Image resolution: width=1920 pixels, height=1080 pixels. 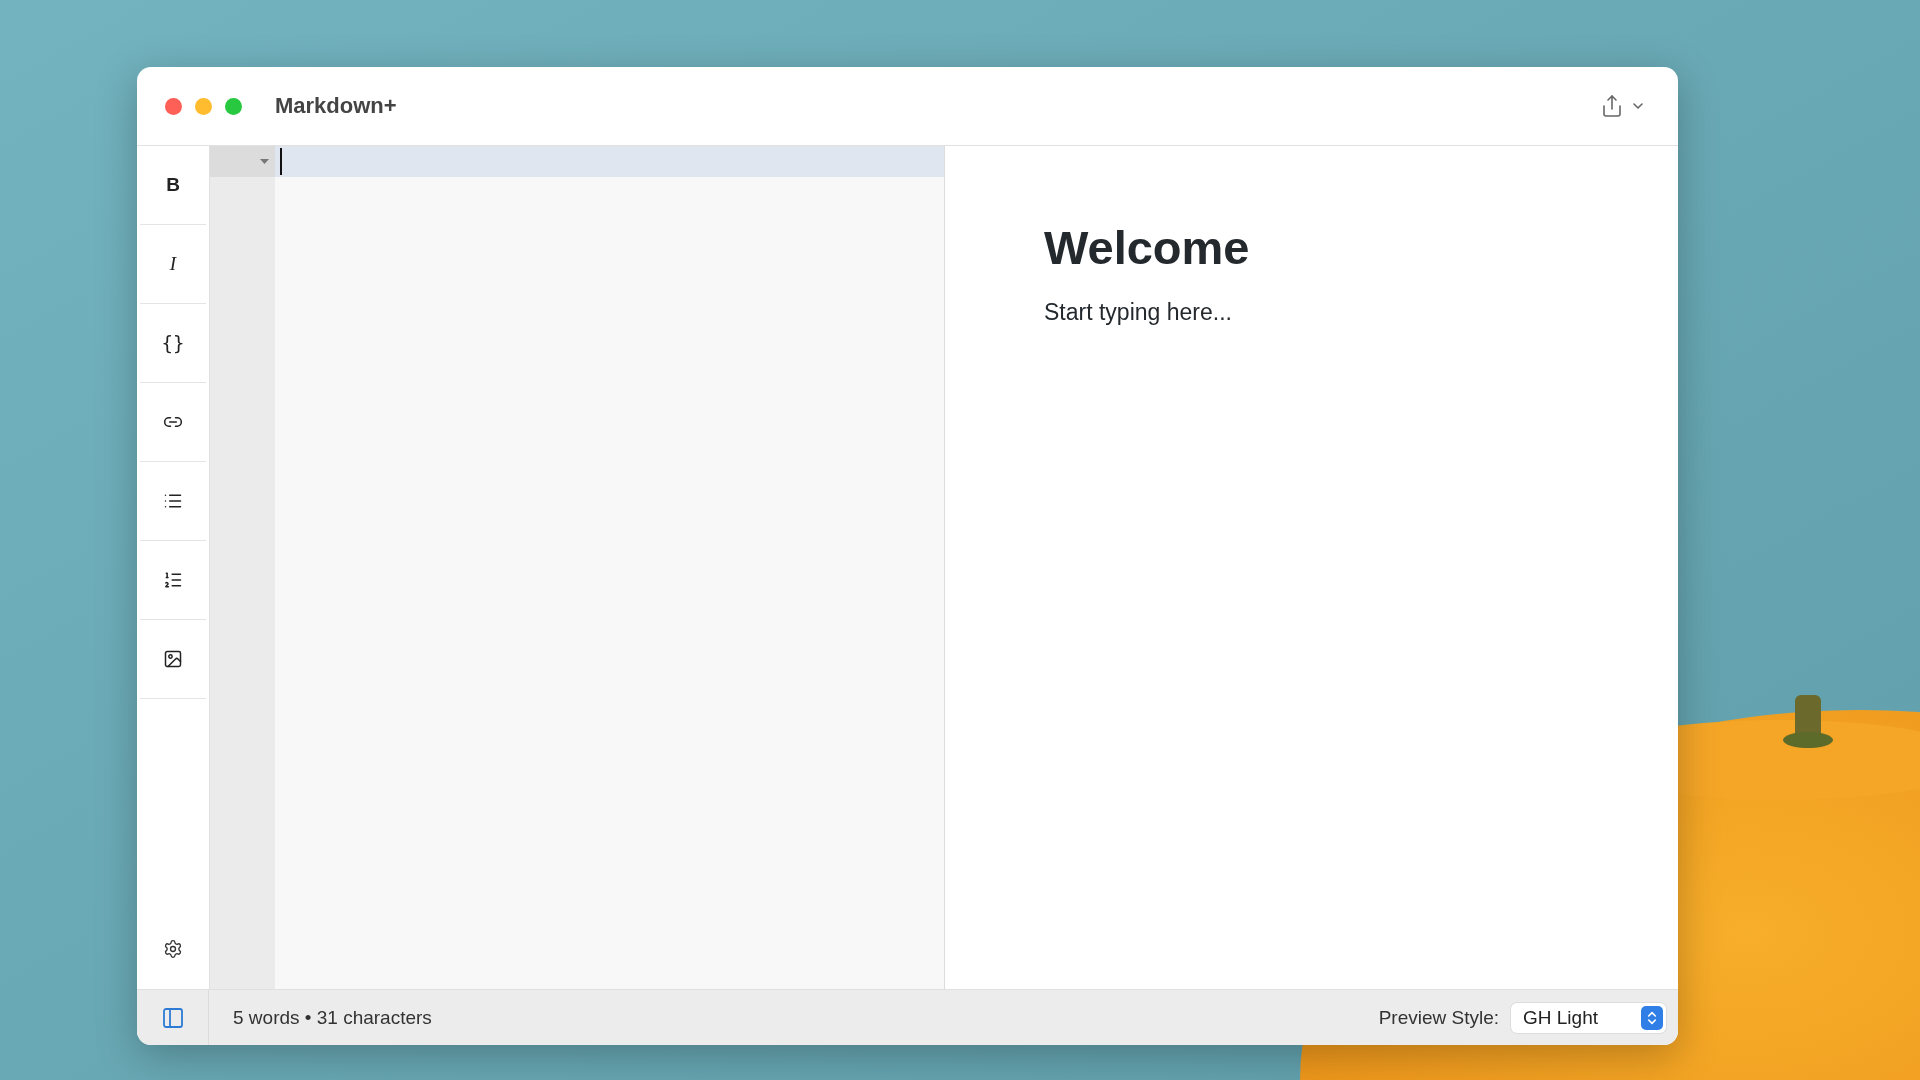 I want to click on image-icon, so click(x=173, y=659).